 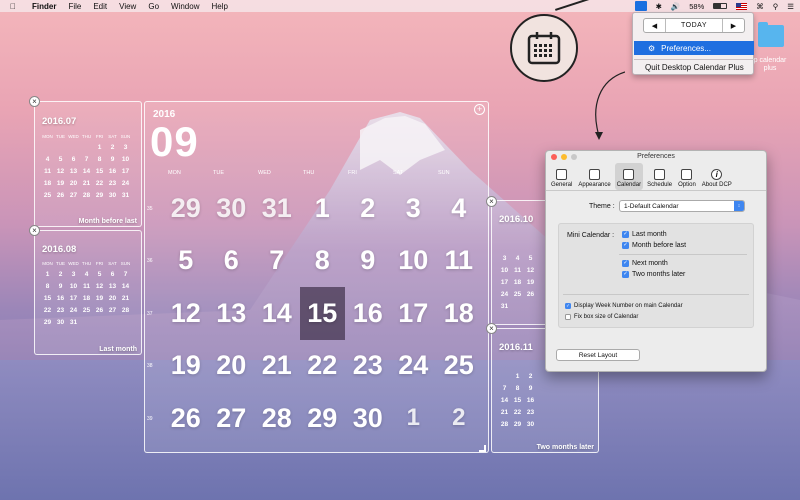 I want to click on theme-select: 1-Default Calendar ↕, so click(x=682, y=206).